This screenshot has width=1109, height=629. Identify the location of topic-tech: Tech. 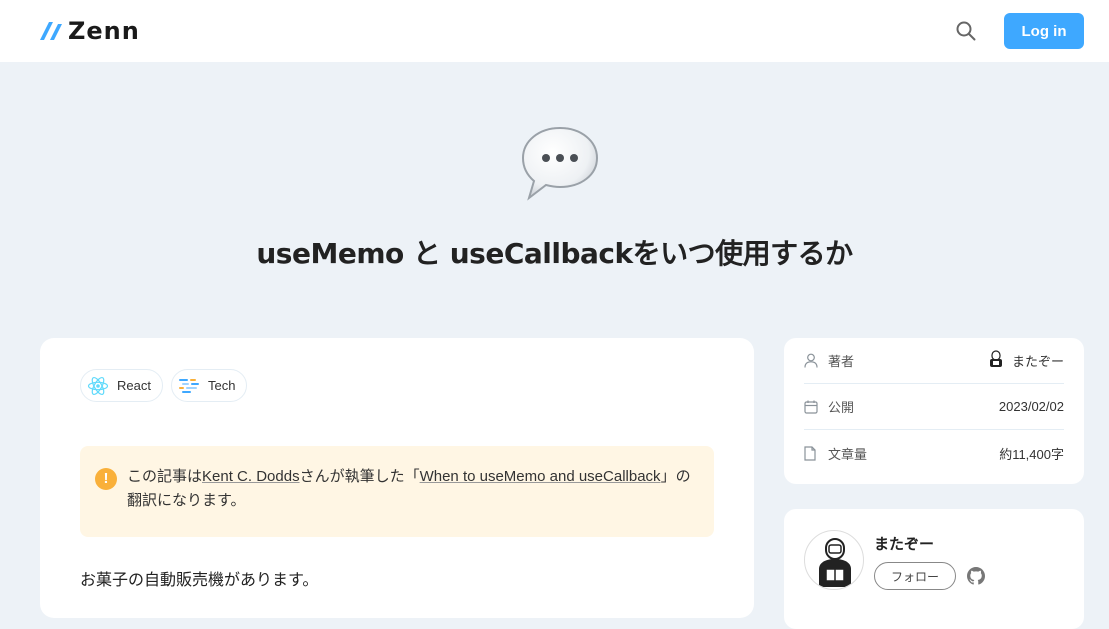
(209, 385).